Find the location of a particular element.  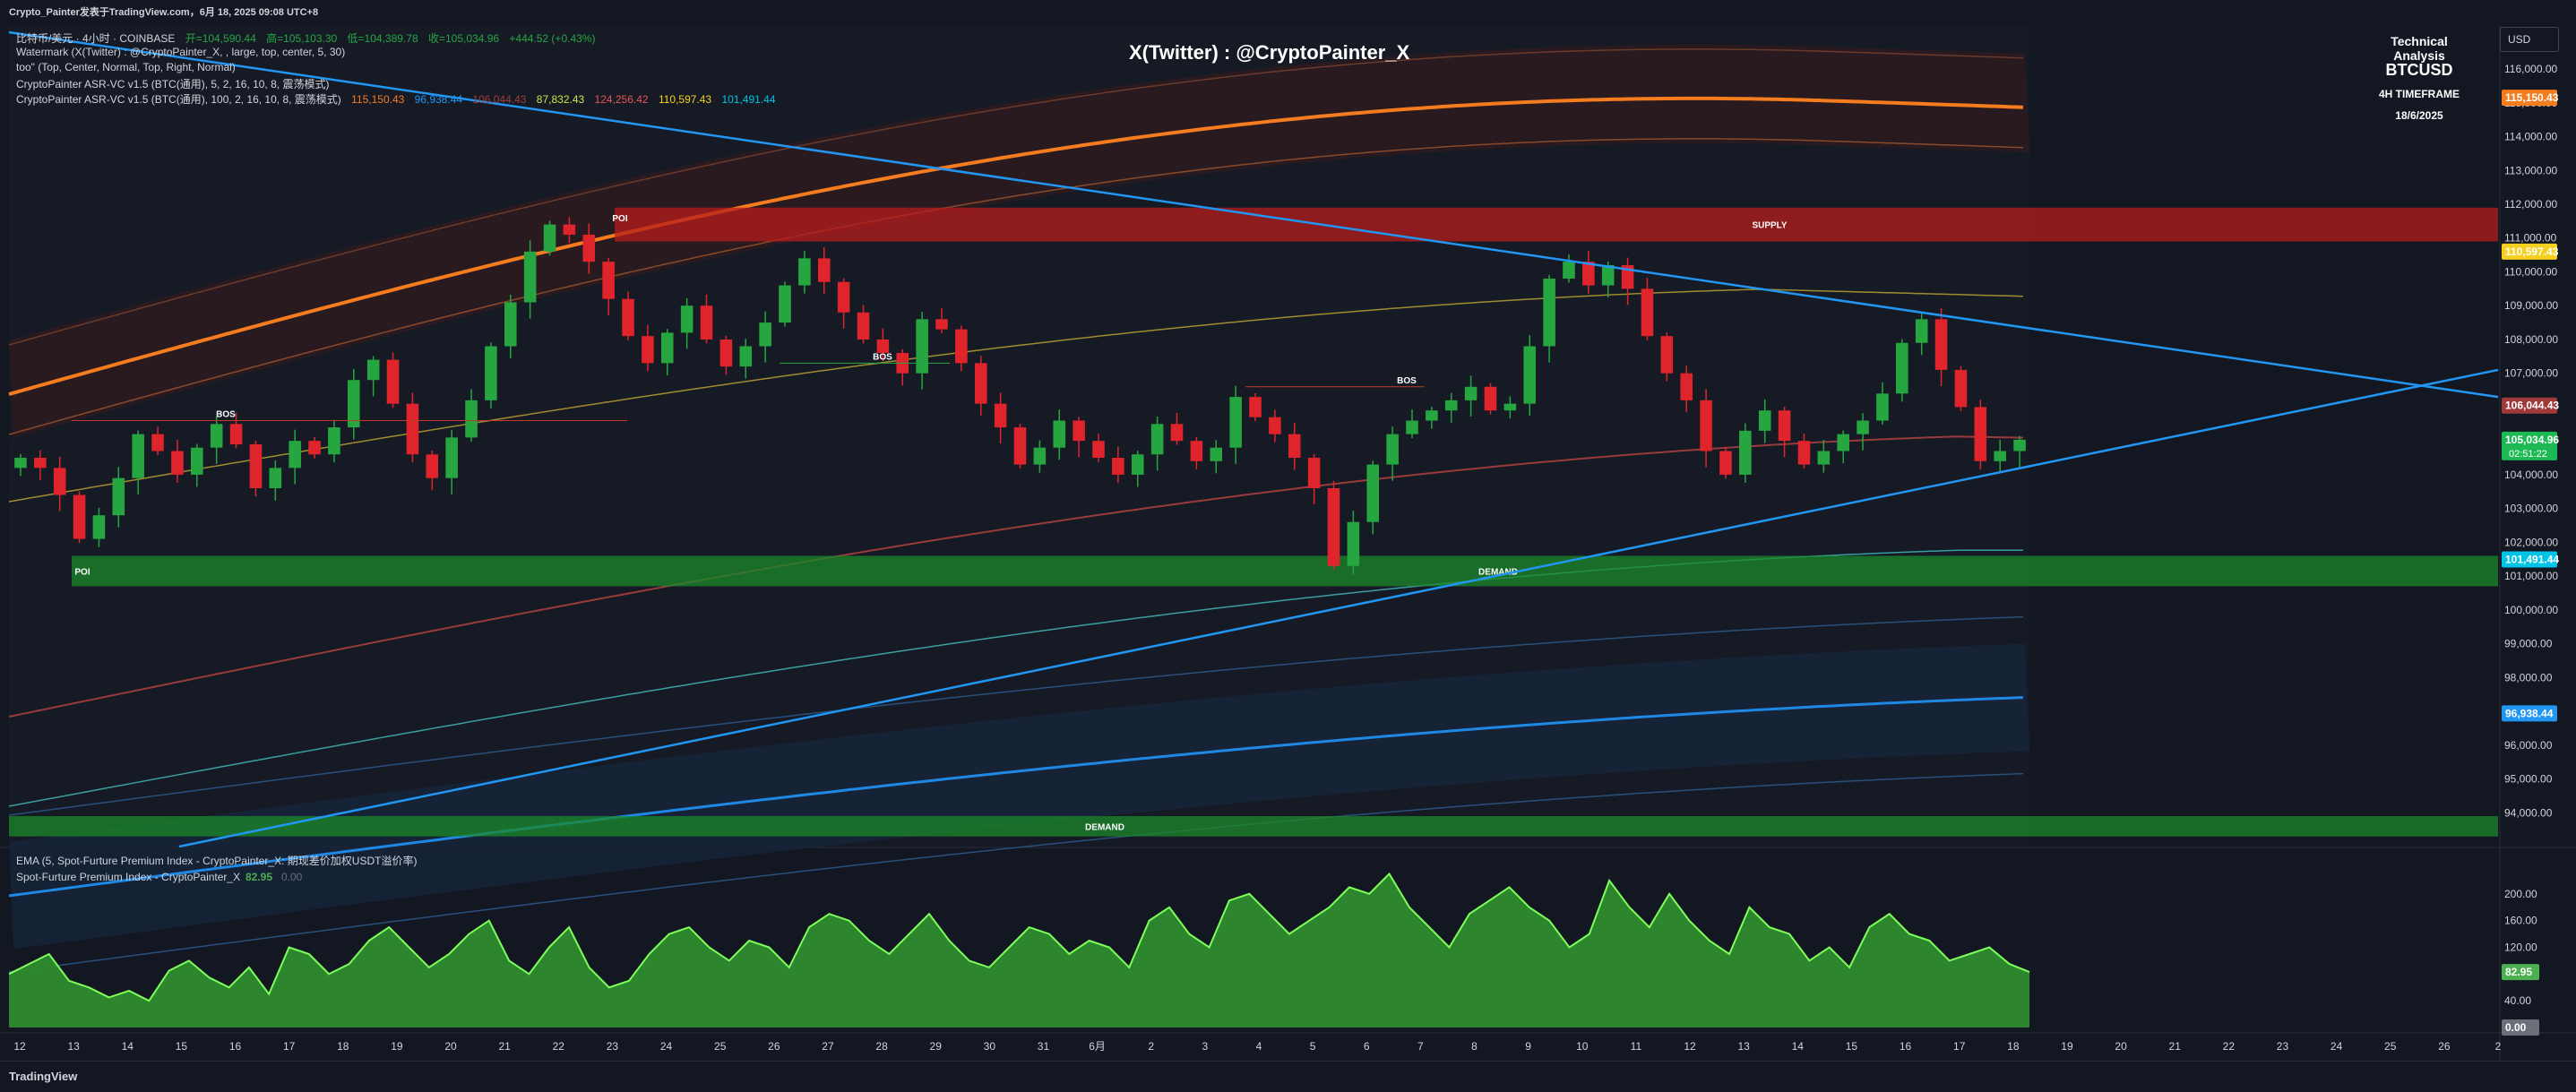

legend-change: +444.52 (+0.43%) is located at coordinates (552, 38).